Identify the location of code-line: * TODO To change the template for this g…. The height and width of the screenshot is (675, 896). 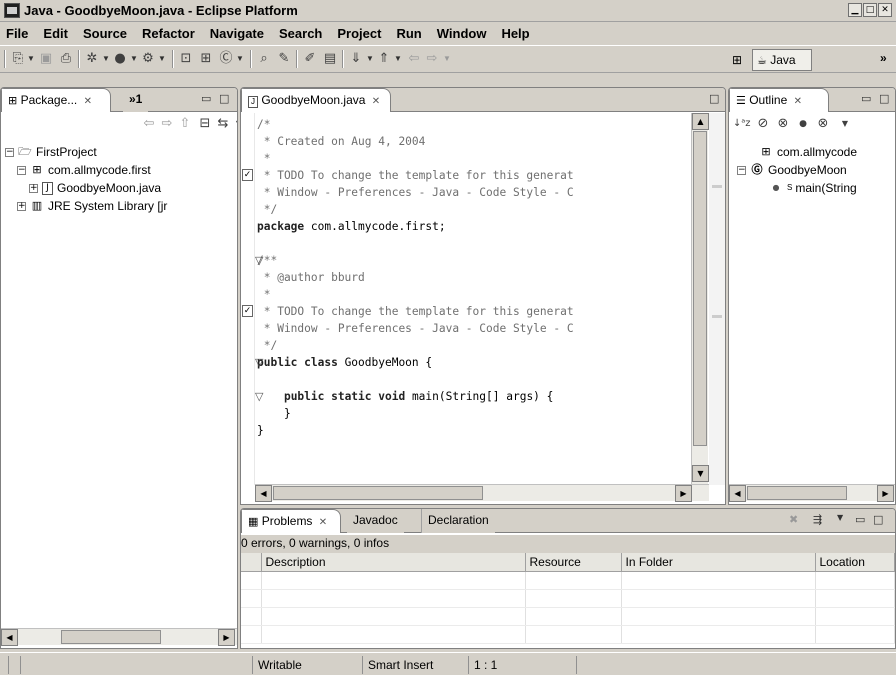
(415, 175).